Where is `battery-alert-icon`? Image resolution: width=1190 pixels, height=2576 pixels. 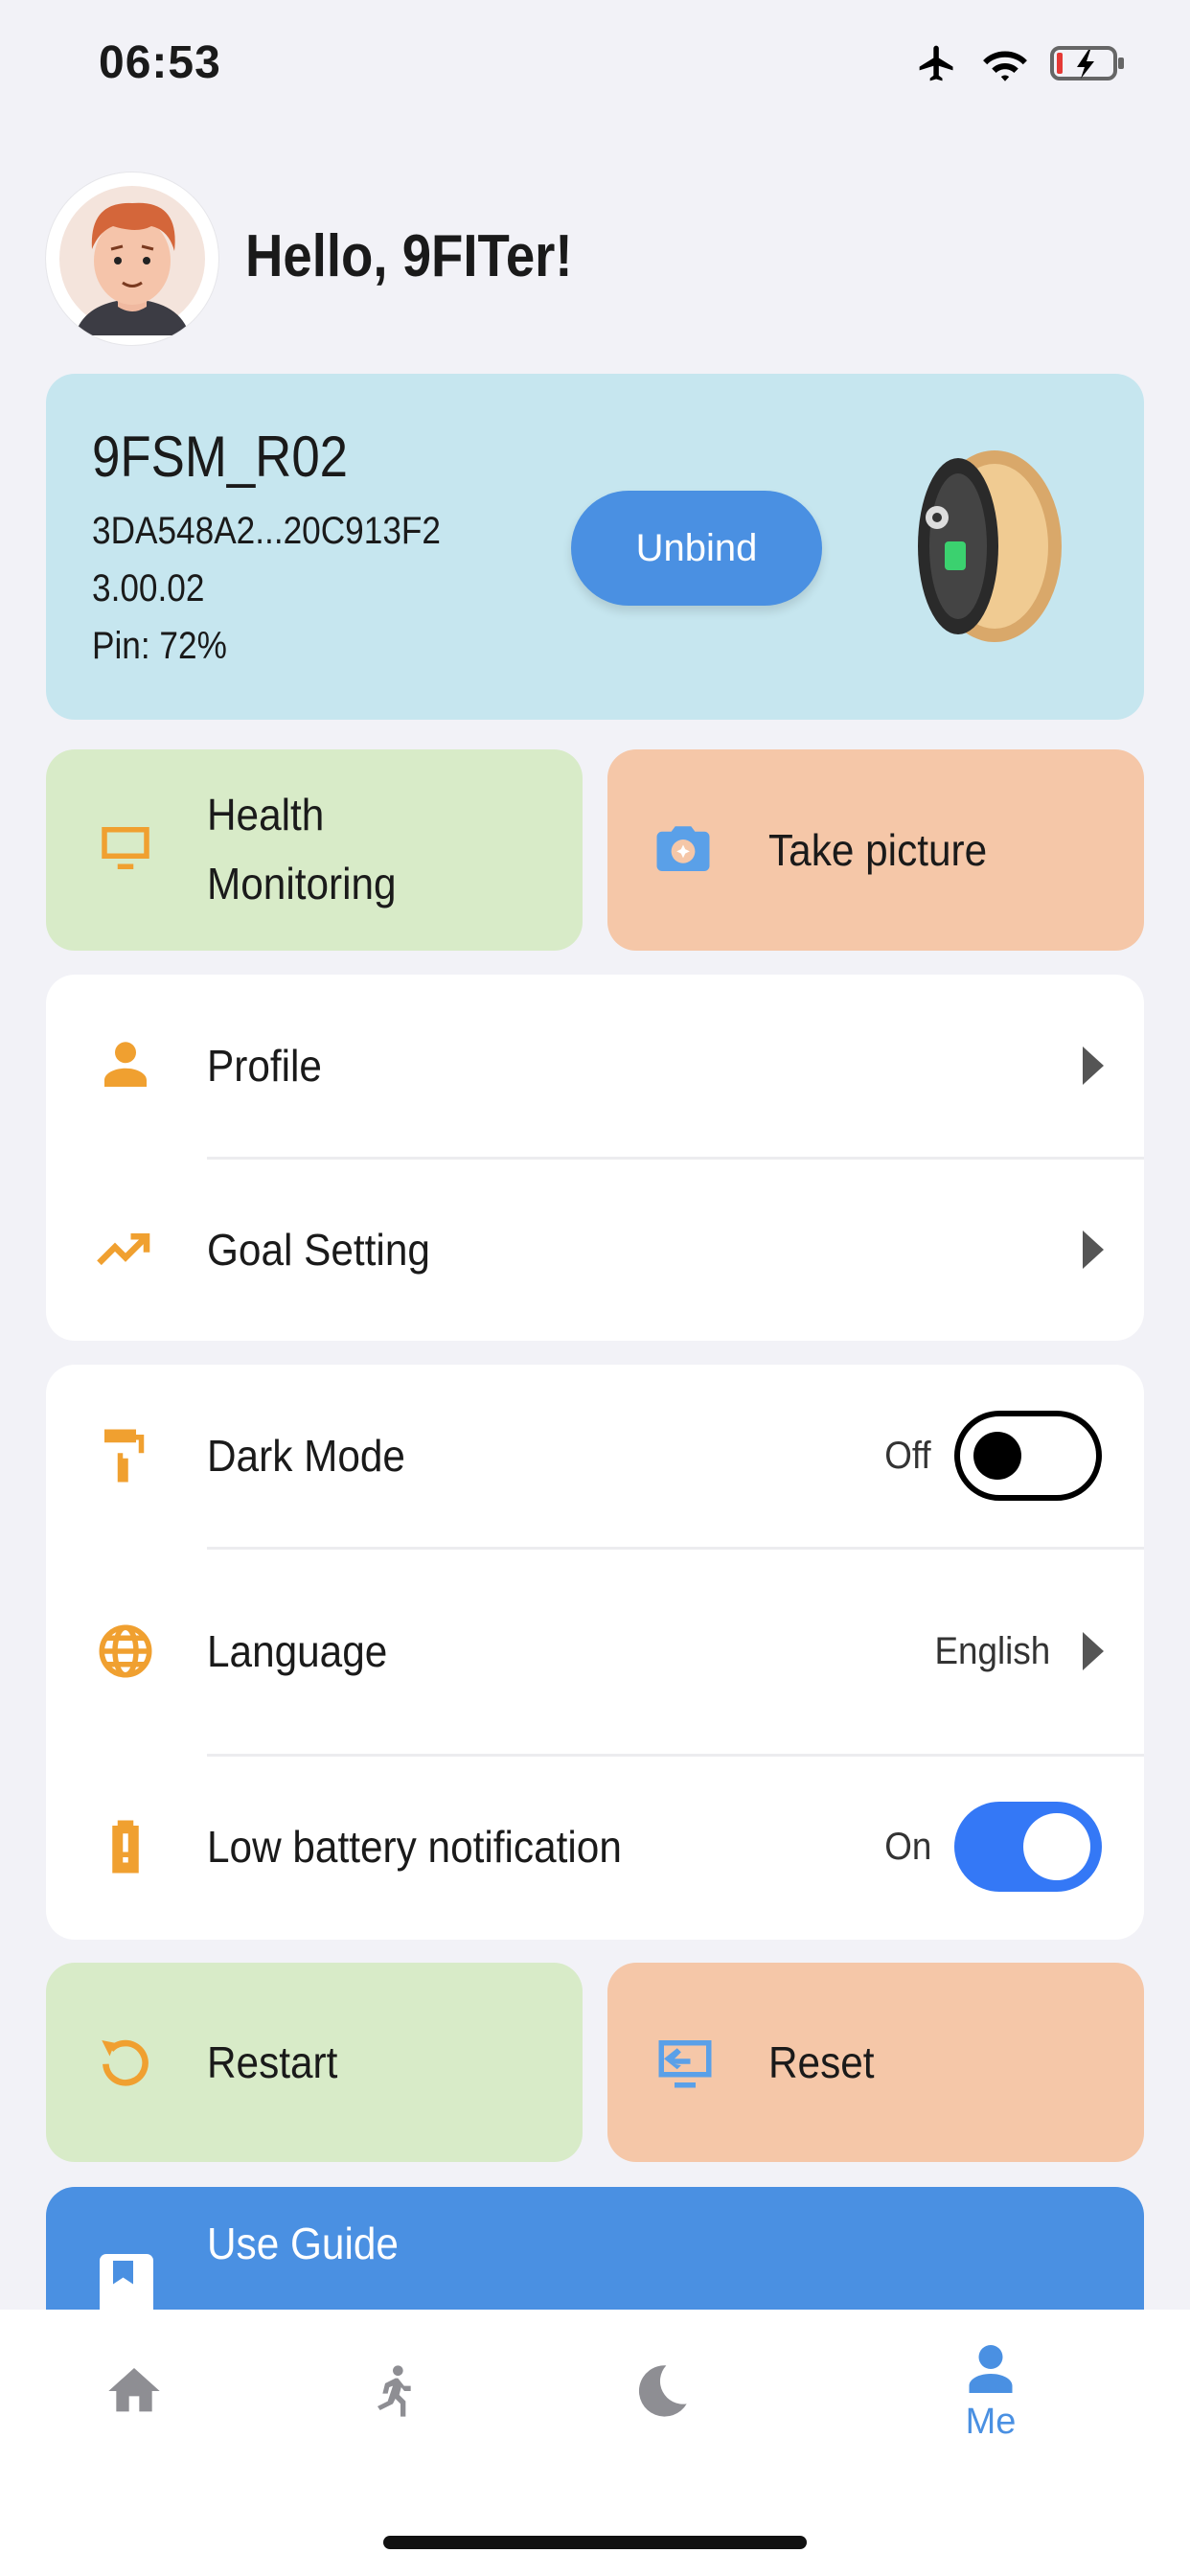 battery-alert-icon is located at coordinates (125, 1847).